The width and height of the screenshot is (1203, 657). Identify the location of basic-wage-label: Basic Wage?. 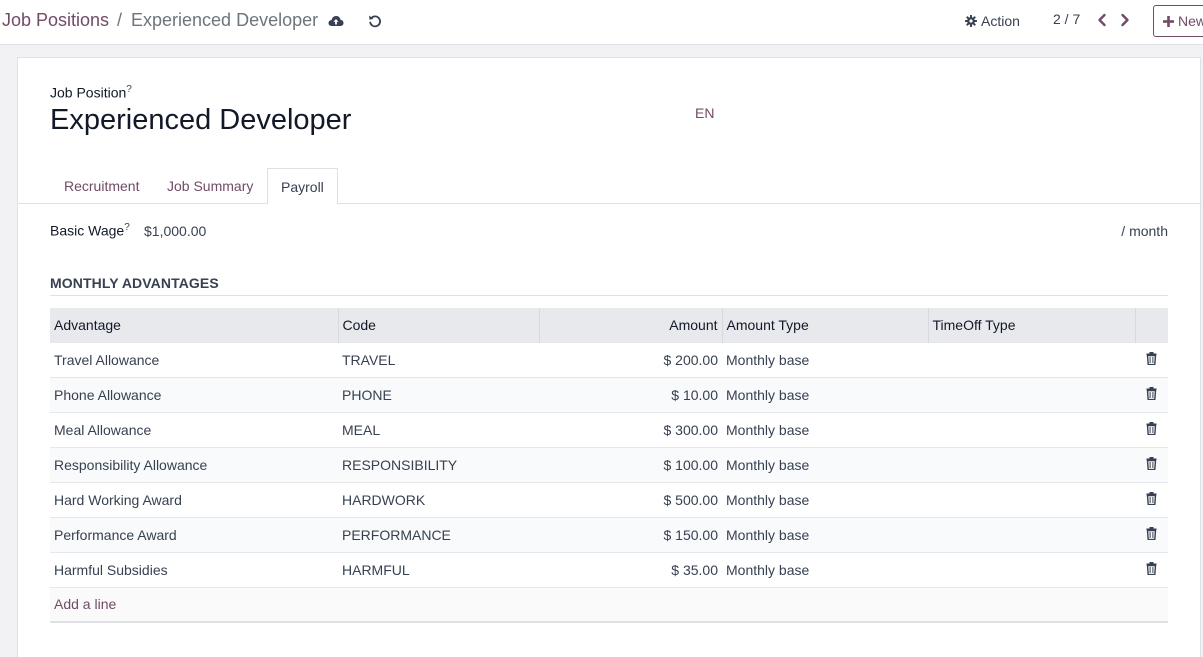
(90, 230).